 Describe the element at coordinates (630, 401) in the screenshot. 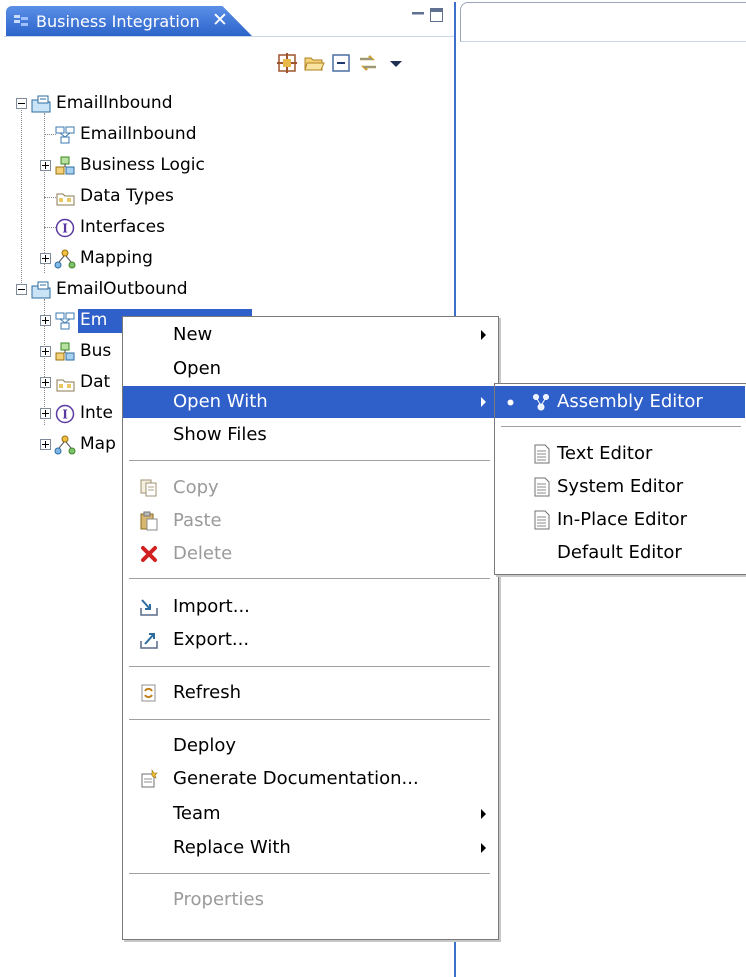

I see `submenu-item-label: Assembly Editor` at that location.